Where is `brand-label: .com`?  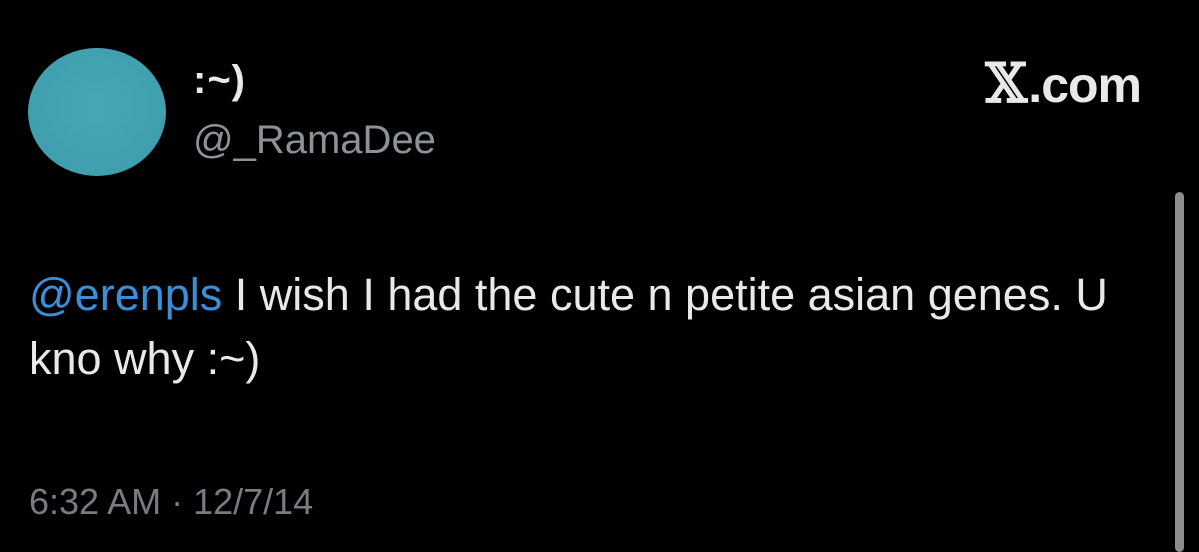
brand-label: .com is located at coordinates (1085, 85).